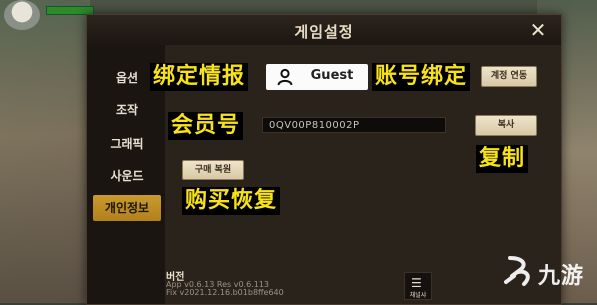  What do you see at coordinates (332, 75) in the screenshot?
I see `guest-label: Guest` at bounding box center [332, 75].